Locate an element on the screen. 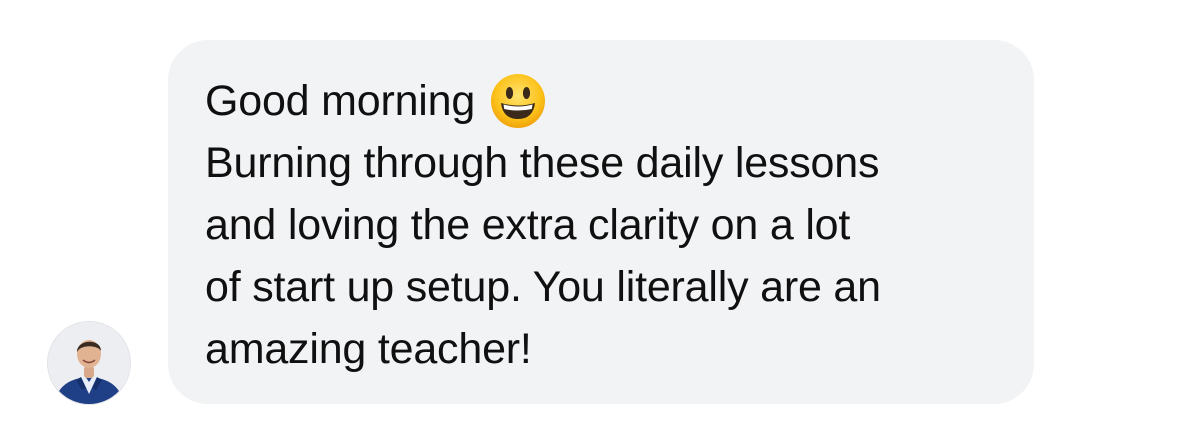 The image size is (1179, 435). greeting-text: Good morning is located at coordinates (340, 101).